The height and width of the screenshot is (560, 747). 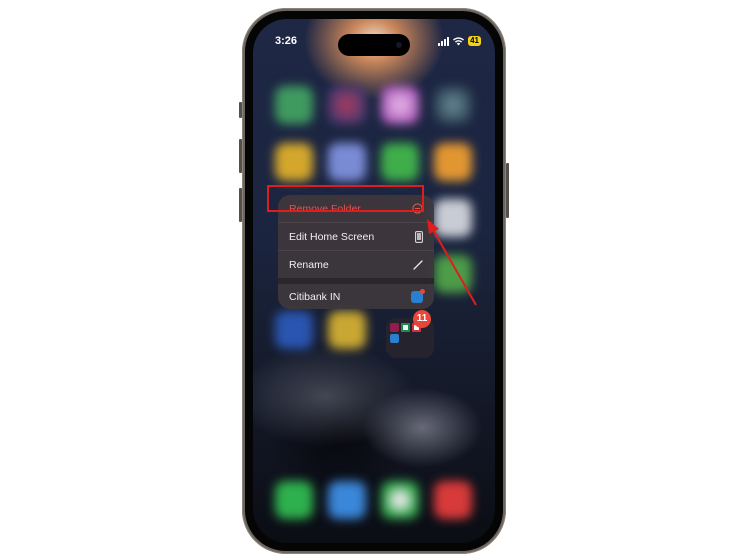 I want to click on annotation-arrow, so click(x=452, y=262).